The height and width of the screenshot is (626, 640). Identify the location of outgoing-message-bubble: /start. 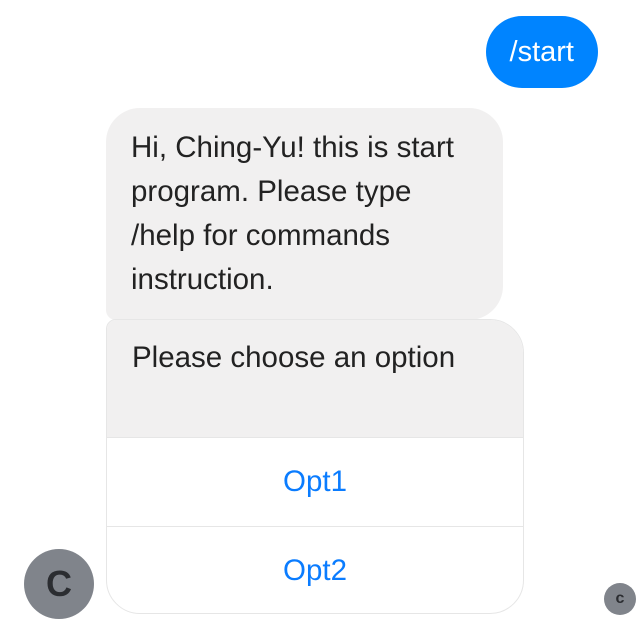
(541, 52).